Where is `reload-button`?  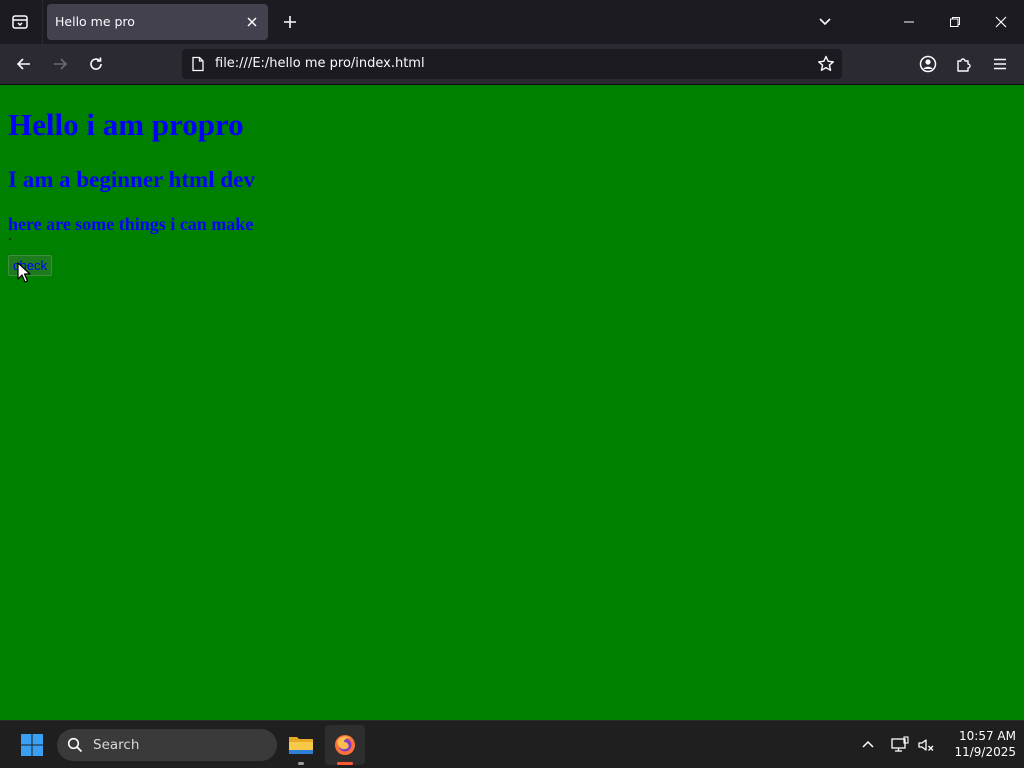 reload-button is located at coordinates (96, 64).